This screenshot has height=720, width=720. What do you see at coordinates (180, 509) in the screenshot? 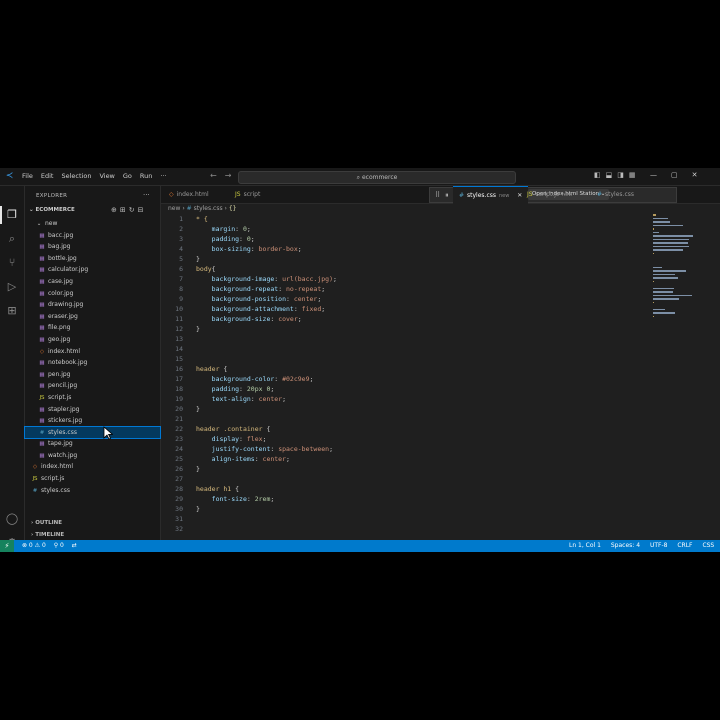
I see `code-line: 30}` at bounding box center [180, 509].